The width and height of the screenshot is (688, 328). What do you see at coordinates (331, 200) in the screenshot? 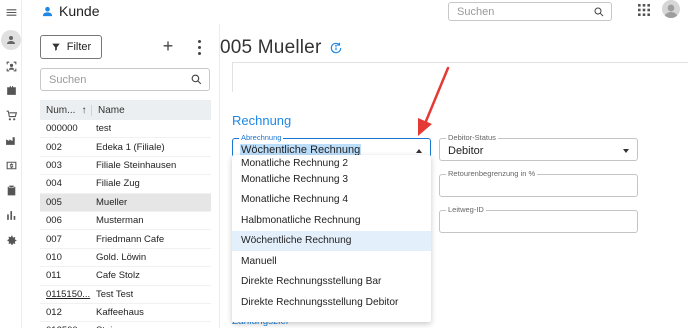
I see `dropdown-option: Monatliche Rechnung 4` at bounding box center [331, 200].